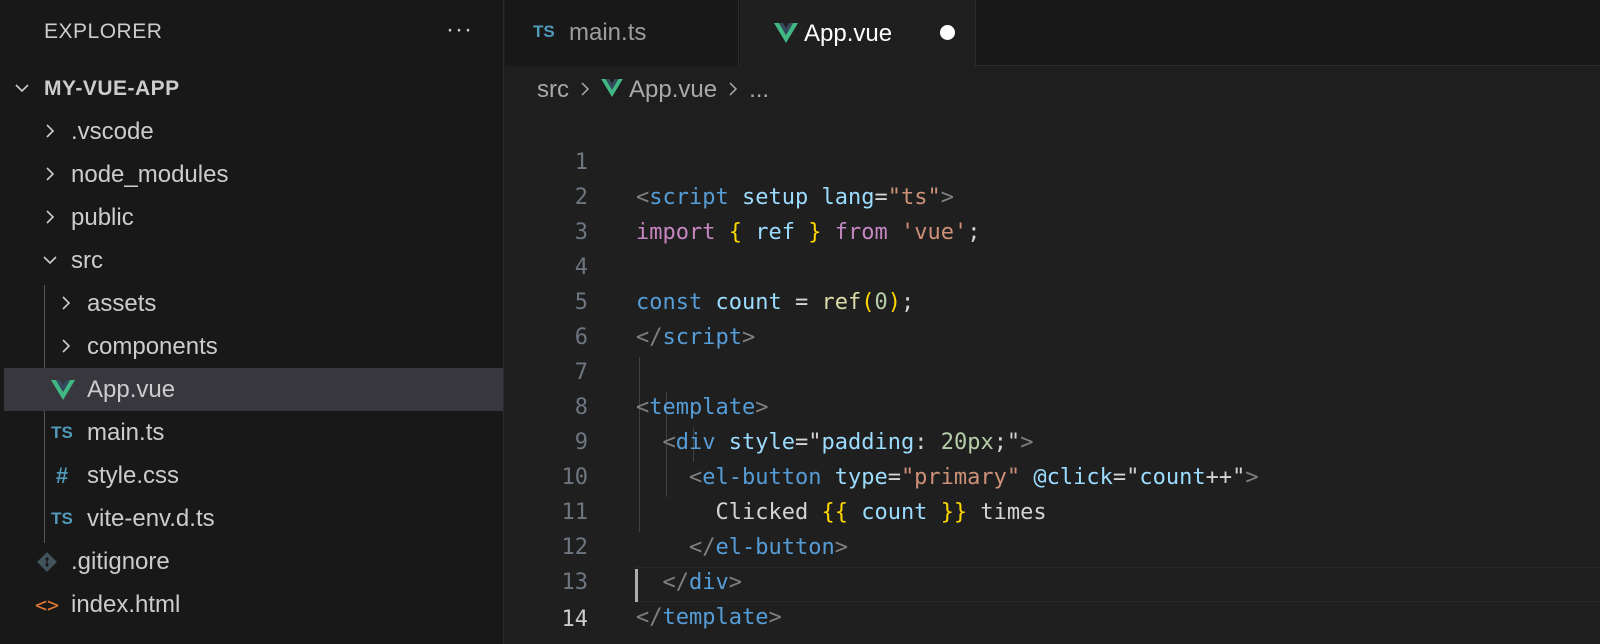 Image resolution: width=1600 pixels, height=644 pixels. Describe the element at coordinates (87, 260) in the screenshot. I see `tree-item-label: src` at that location.